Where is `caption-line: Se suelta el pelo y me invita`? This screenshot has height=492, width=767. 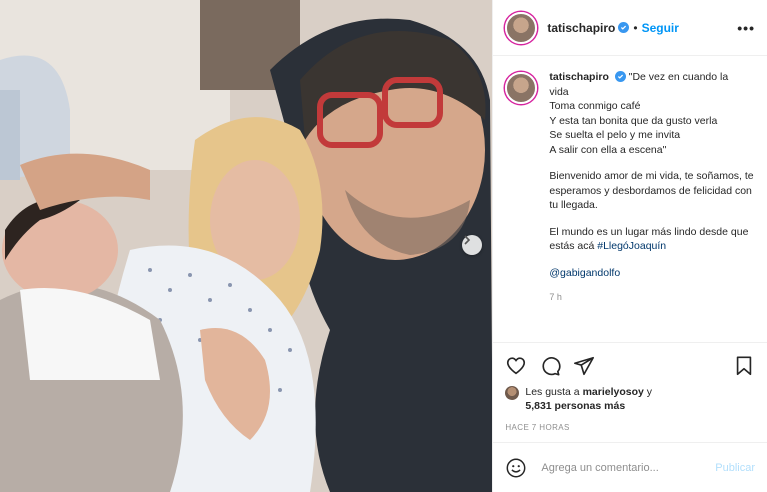 caption-line: Se suelta el pelo y me invita is located at coordinates (615, 135).